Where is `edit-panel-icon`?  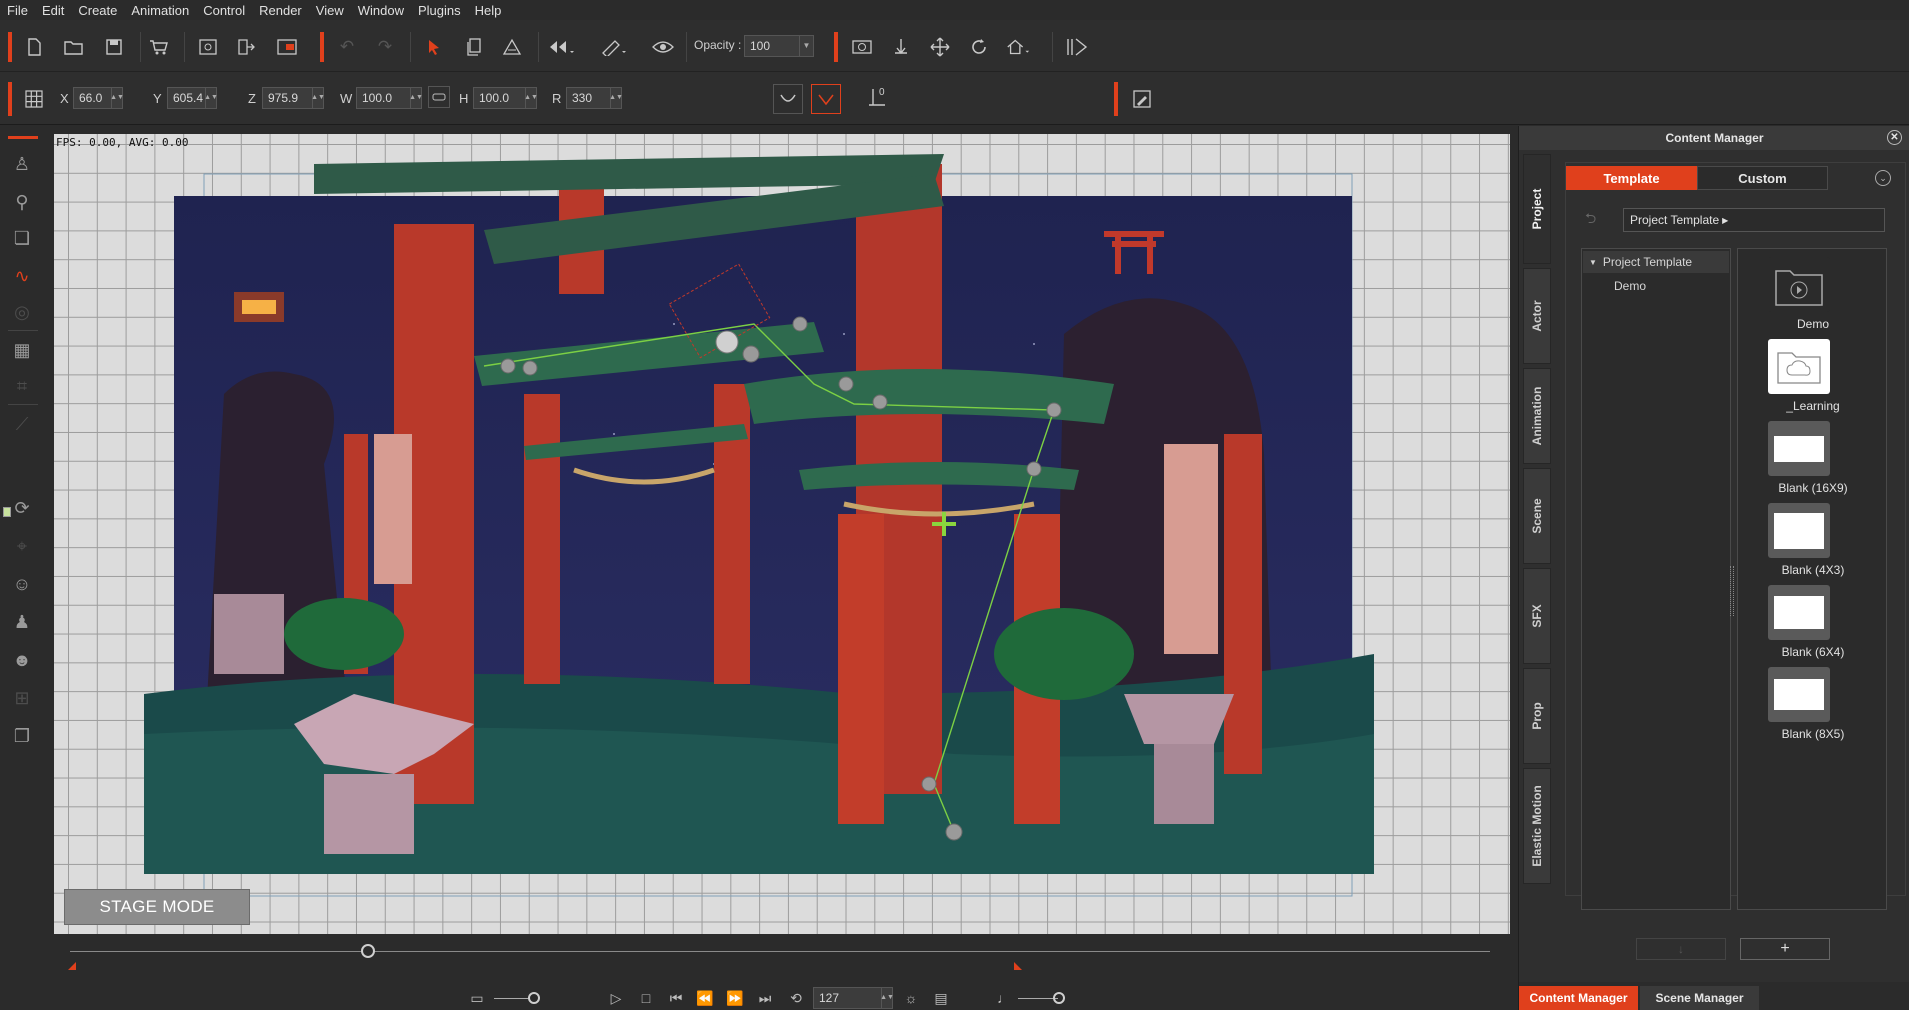 edit-panel-icon is located at coordinates (1142, 99).